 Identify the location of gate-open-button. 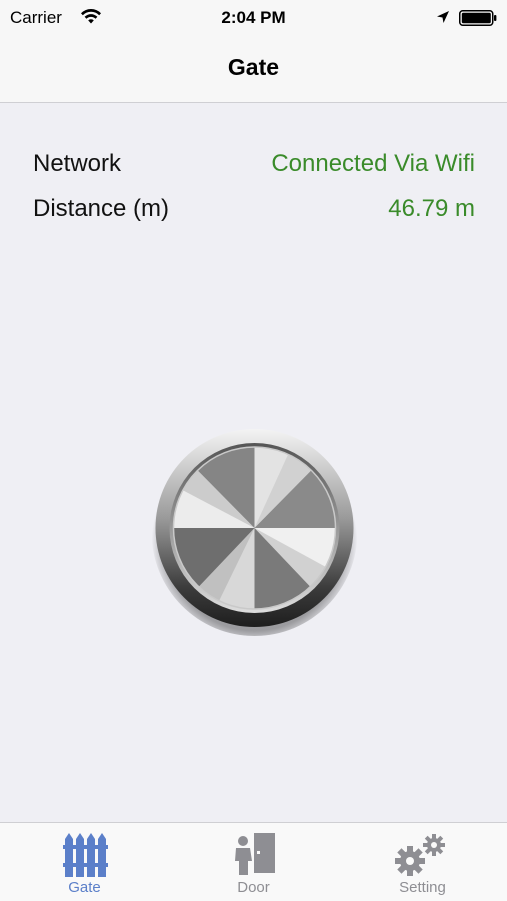
(254, 530).